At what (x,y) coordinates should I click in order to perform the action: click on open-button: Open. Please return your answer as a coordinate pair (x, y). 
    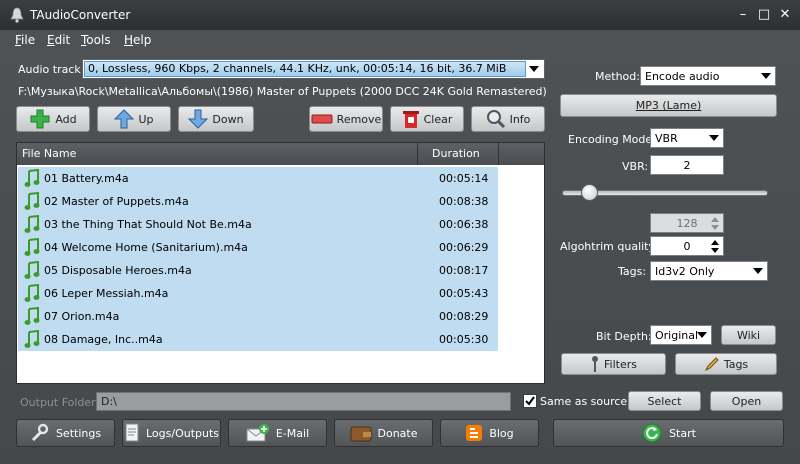
    Looking at the image, I should click on (746, 401).